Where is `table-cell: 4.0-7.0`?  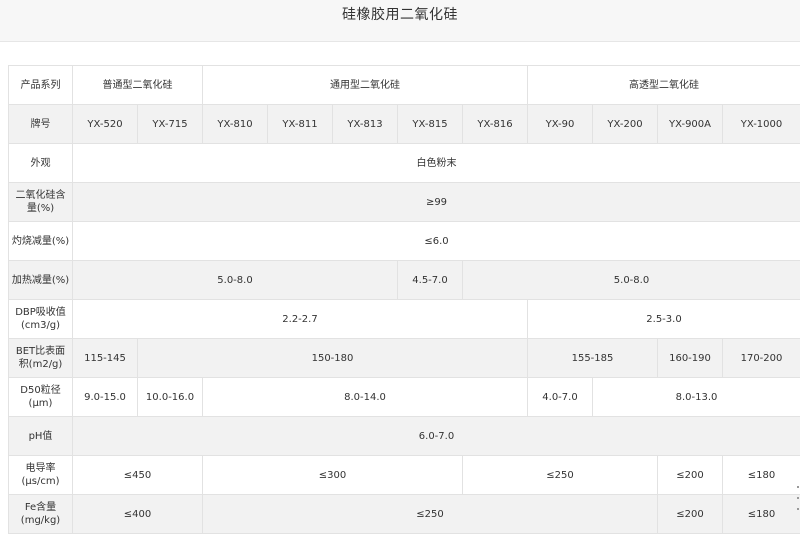 table-cell: 4.0-7.0 is located at coordinates (560, 397).